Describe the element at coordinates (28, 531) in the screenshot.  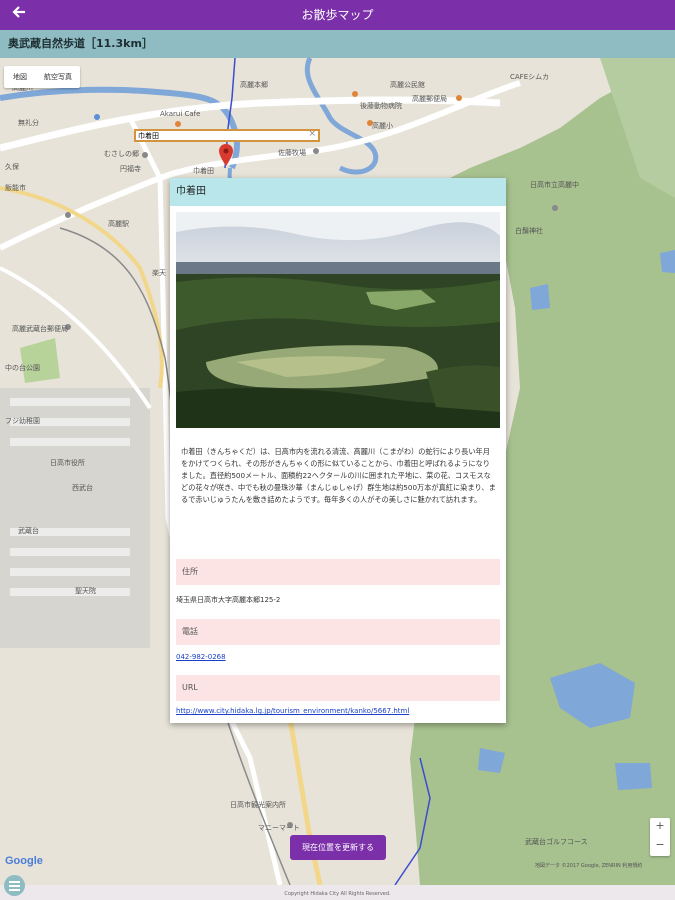
I see `map-label: 武蔵台` at that location.